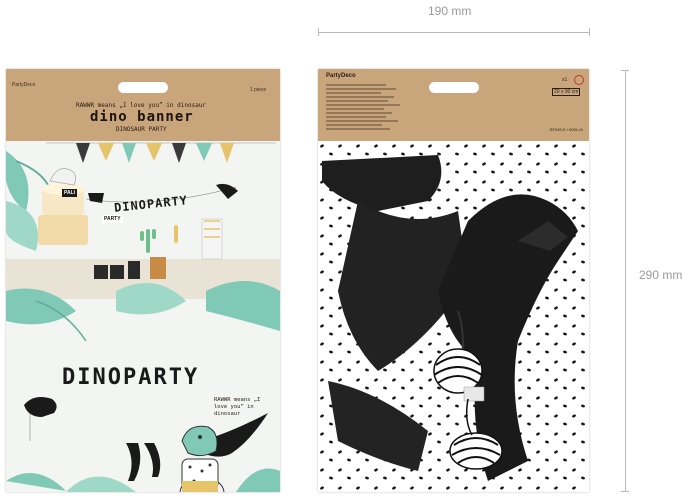 This screenshot has width=694, height=496. What do you see at coordinates (131, 377) in the screenshot?
I see `main-banner-text: DINOPARTY` at bounding box center [131, 377].